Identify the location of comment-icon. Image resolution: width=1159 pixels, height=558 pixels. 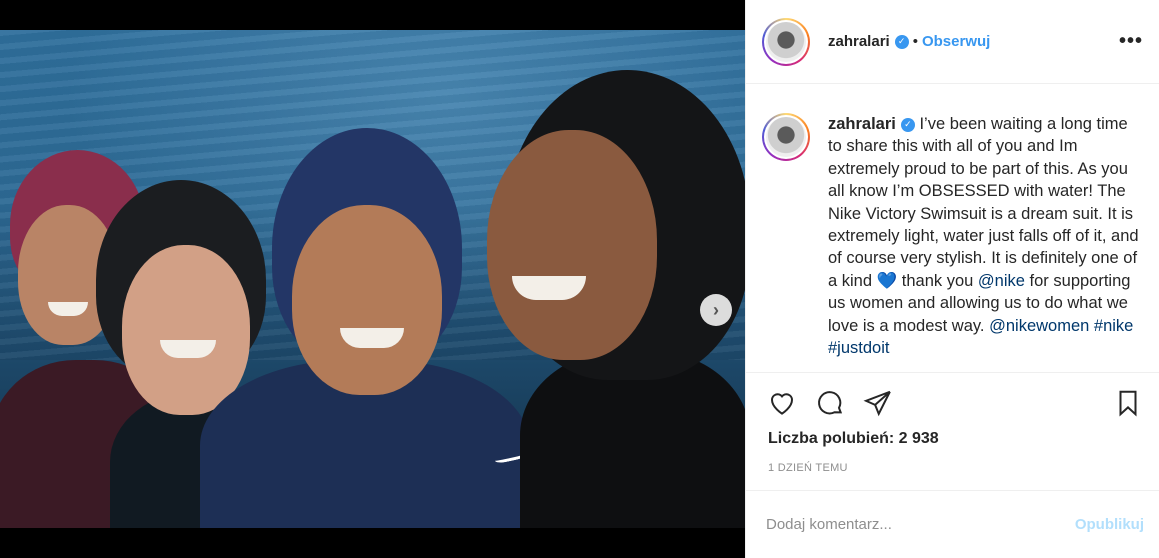
(830, 403).